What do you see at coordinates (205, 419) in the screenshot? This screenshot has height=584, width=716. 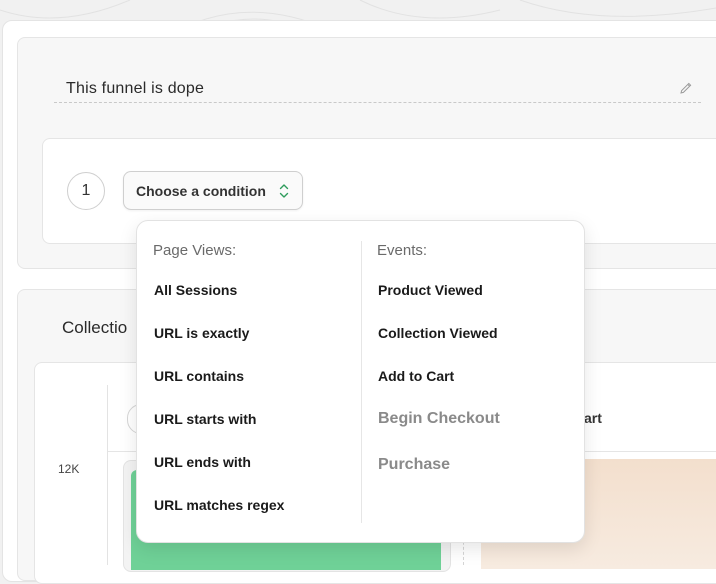 I see `menu-item-url-starts-with: URL starts with` at bounding box center [205, 419].